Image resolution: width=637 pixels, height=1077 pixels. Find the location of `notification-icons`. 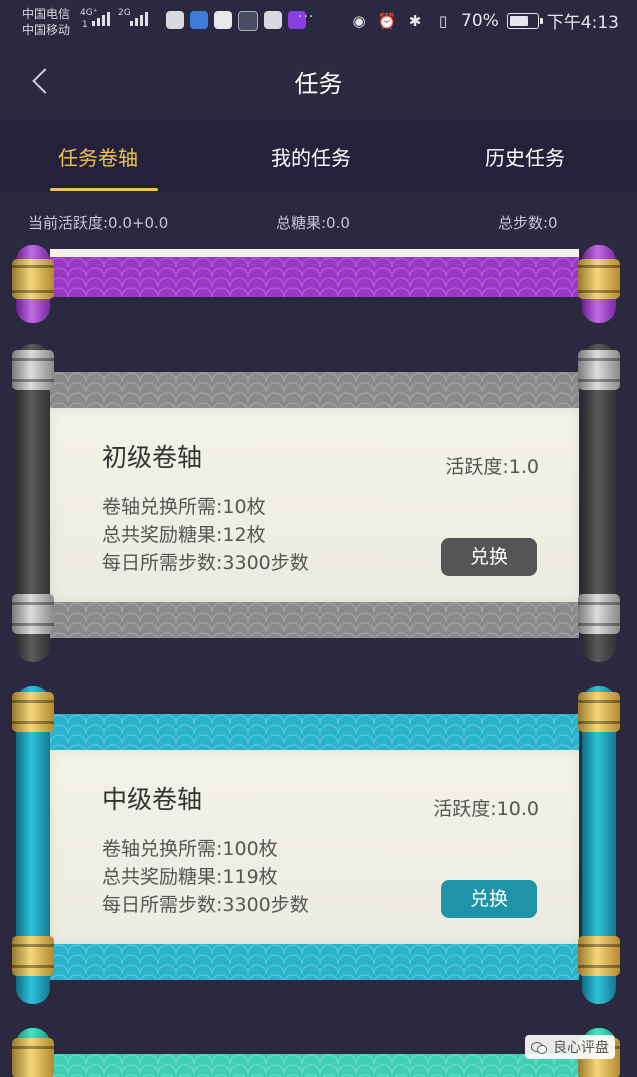

notification-icons is located at coordinates (236, 21).